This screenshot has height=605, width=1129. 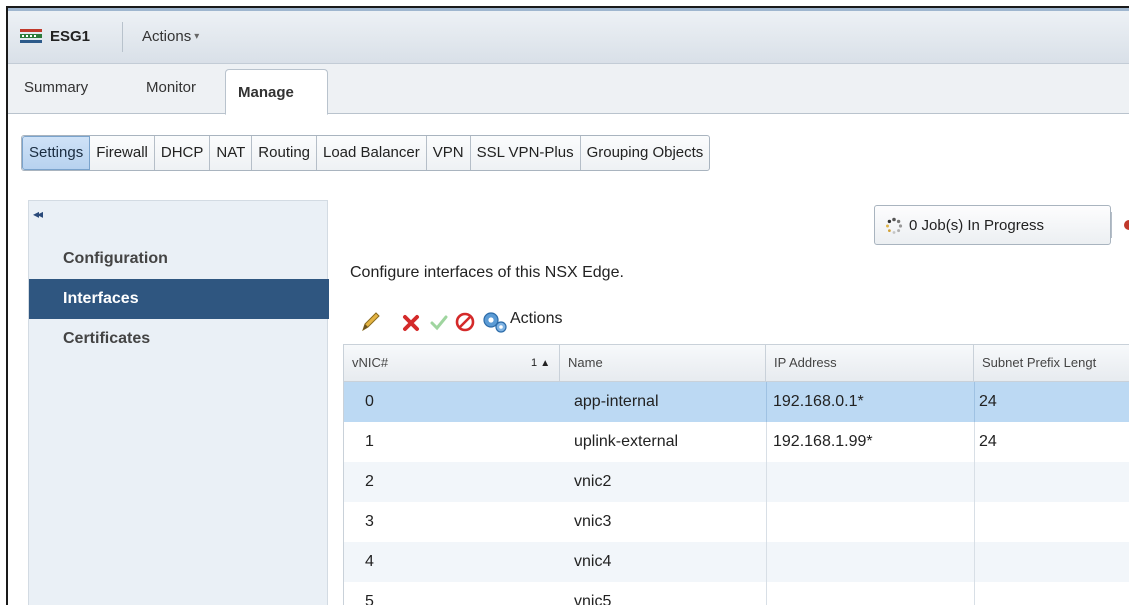 What do you see at coordinates (231, 153) in the screenshot?
I see `subtab-nat: NAT` at bounding box center [231, 153].